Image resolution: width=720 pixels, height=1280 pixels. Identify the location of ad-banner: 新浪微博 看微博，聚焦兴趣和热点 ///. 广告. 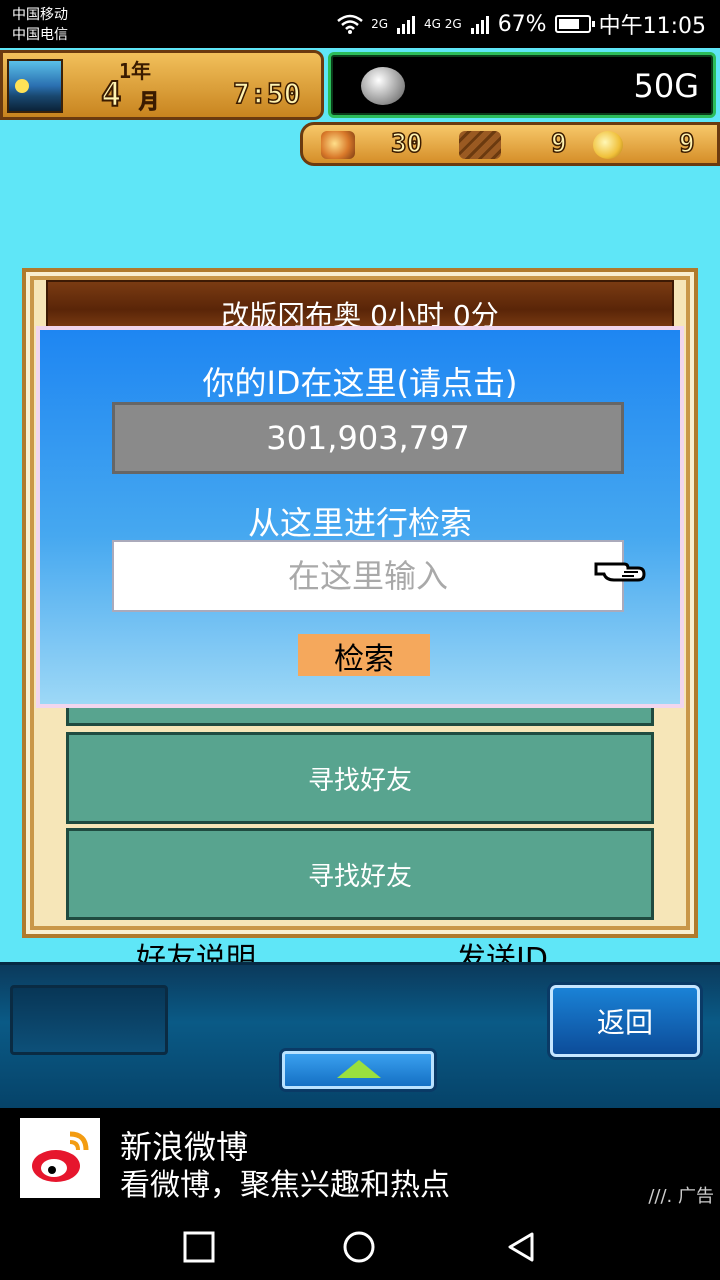
(360, 1159).